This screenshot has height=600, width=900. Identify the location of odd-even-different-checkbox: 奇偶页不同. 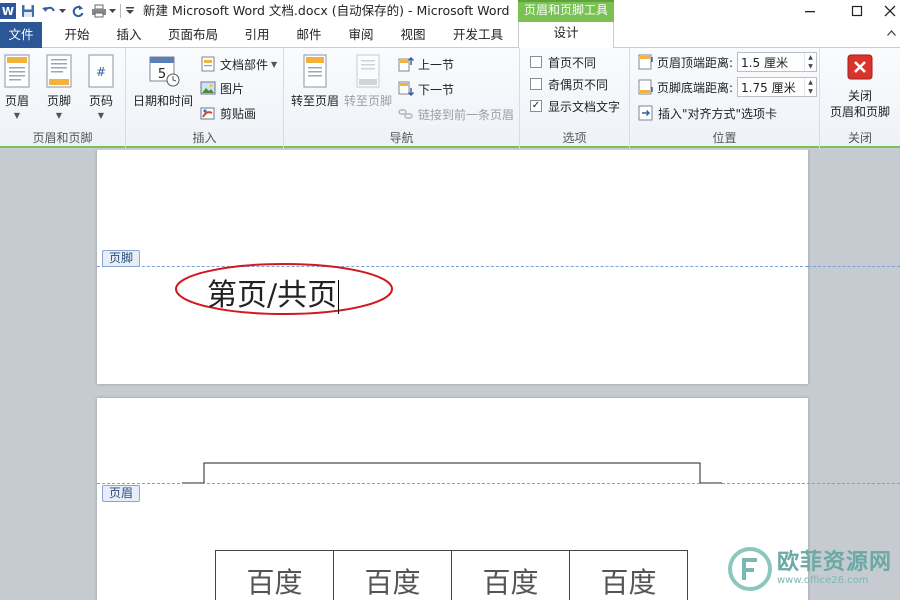
(569, 84).